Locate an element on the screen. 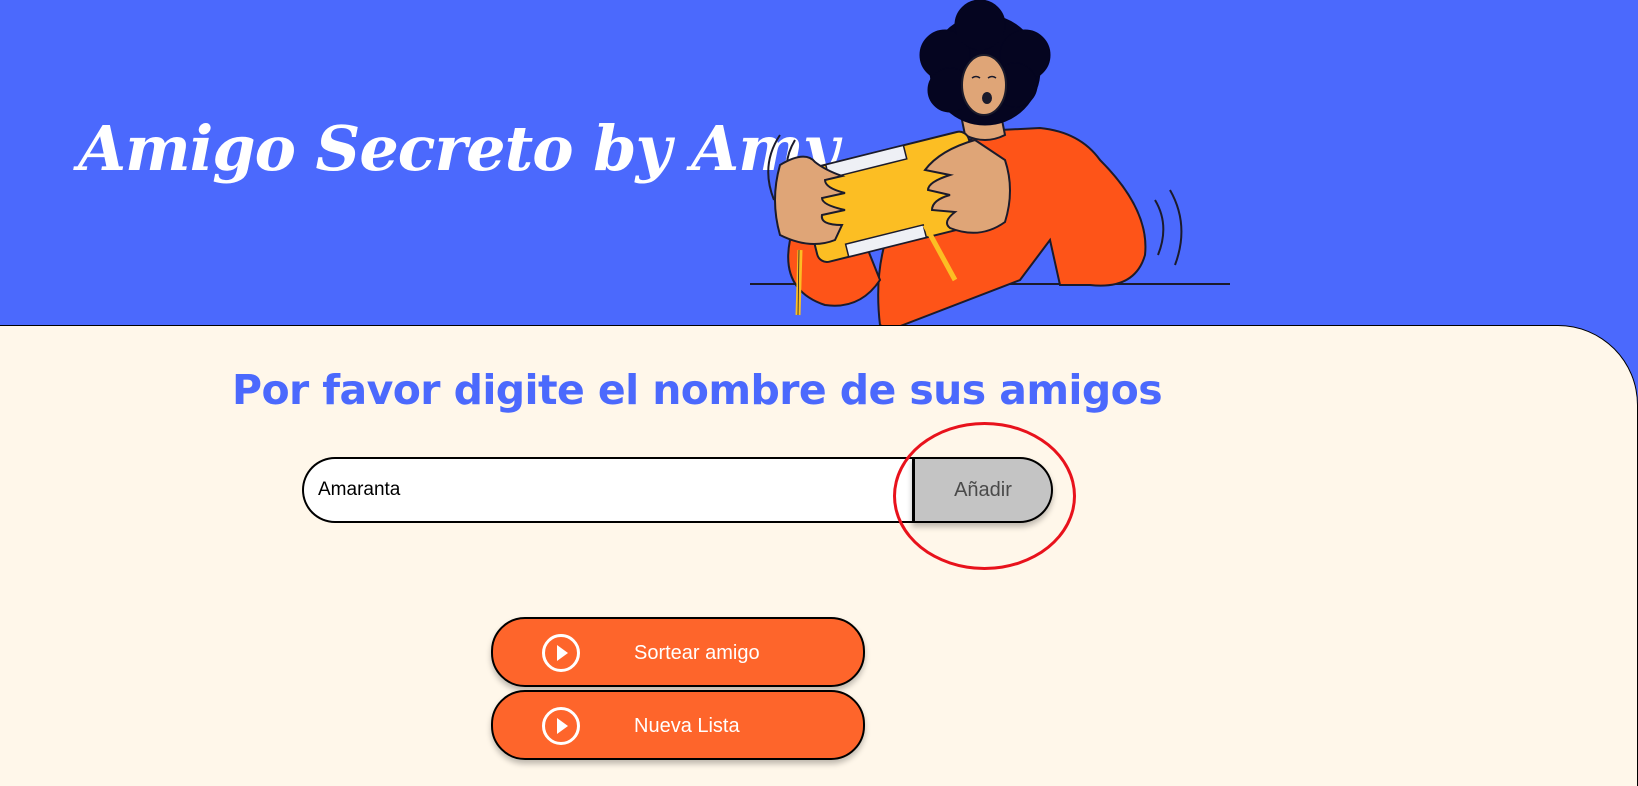  draw-friend-label: Sortear amigo is located at coordinates (697, 653).